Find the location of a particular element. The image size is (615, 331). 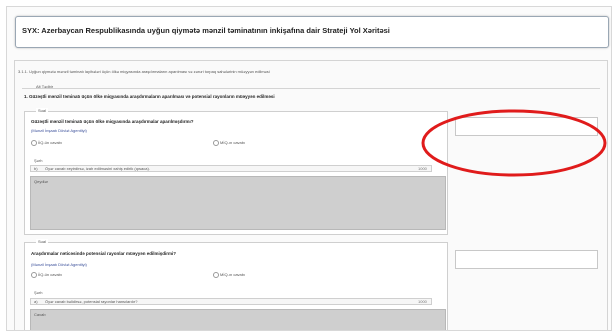

question-2-subfield-letter: a) is located at coordinates (36, 301).